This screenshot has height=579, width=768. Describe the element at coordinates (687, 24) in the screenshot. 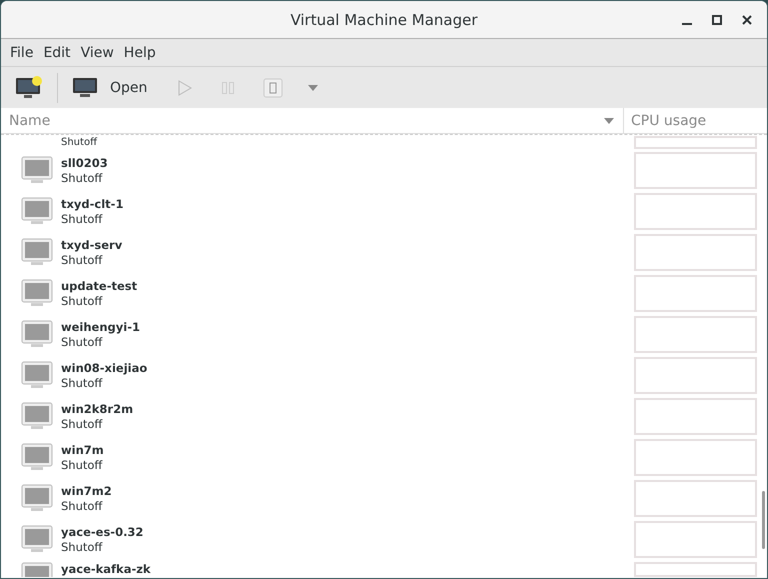

I see `minimize-icon` at that location.